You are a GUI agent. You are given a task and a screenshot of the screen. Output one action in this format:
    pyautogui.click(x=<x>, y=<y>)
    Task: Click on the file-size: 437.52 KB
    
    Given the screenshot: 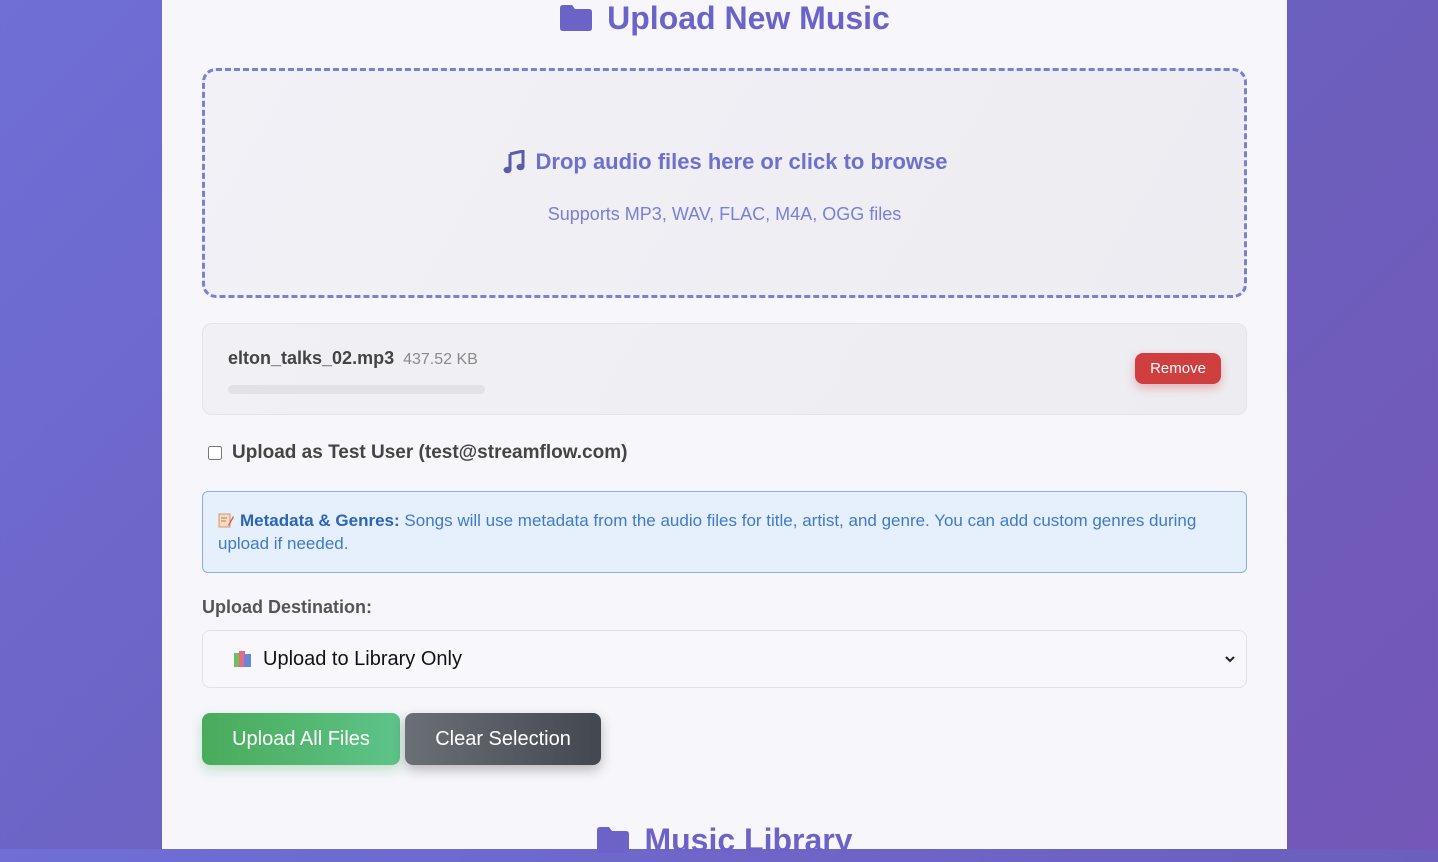 What is the action you would take?
    pyautogui.click(x=440, y=359)
    